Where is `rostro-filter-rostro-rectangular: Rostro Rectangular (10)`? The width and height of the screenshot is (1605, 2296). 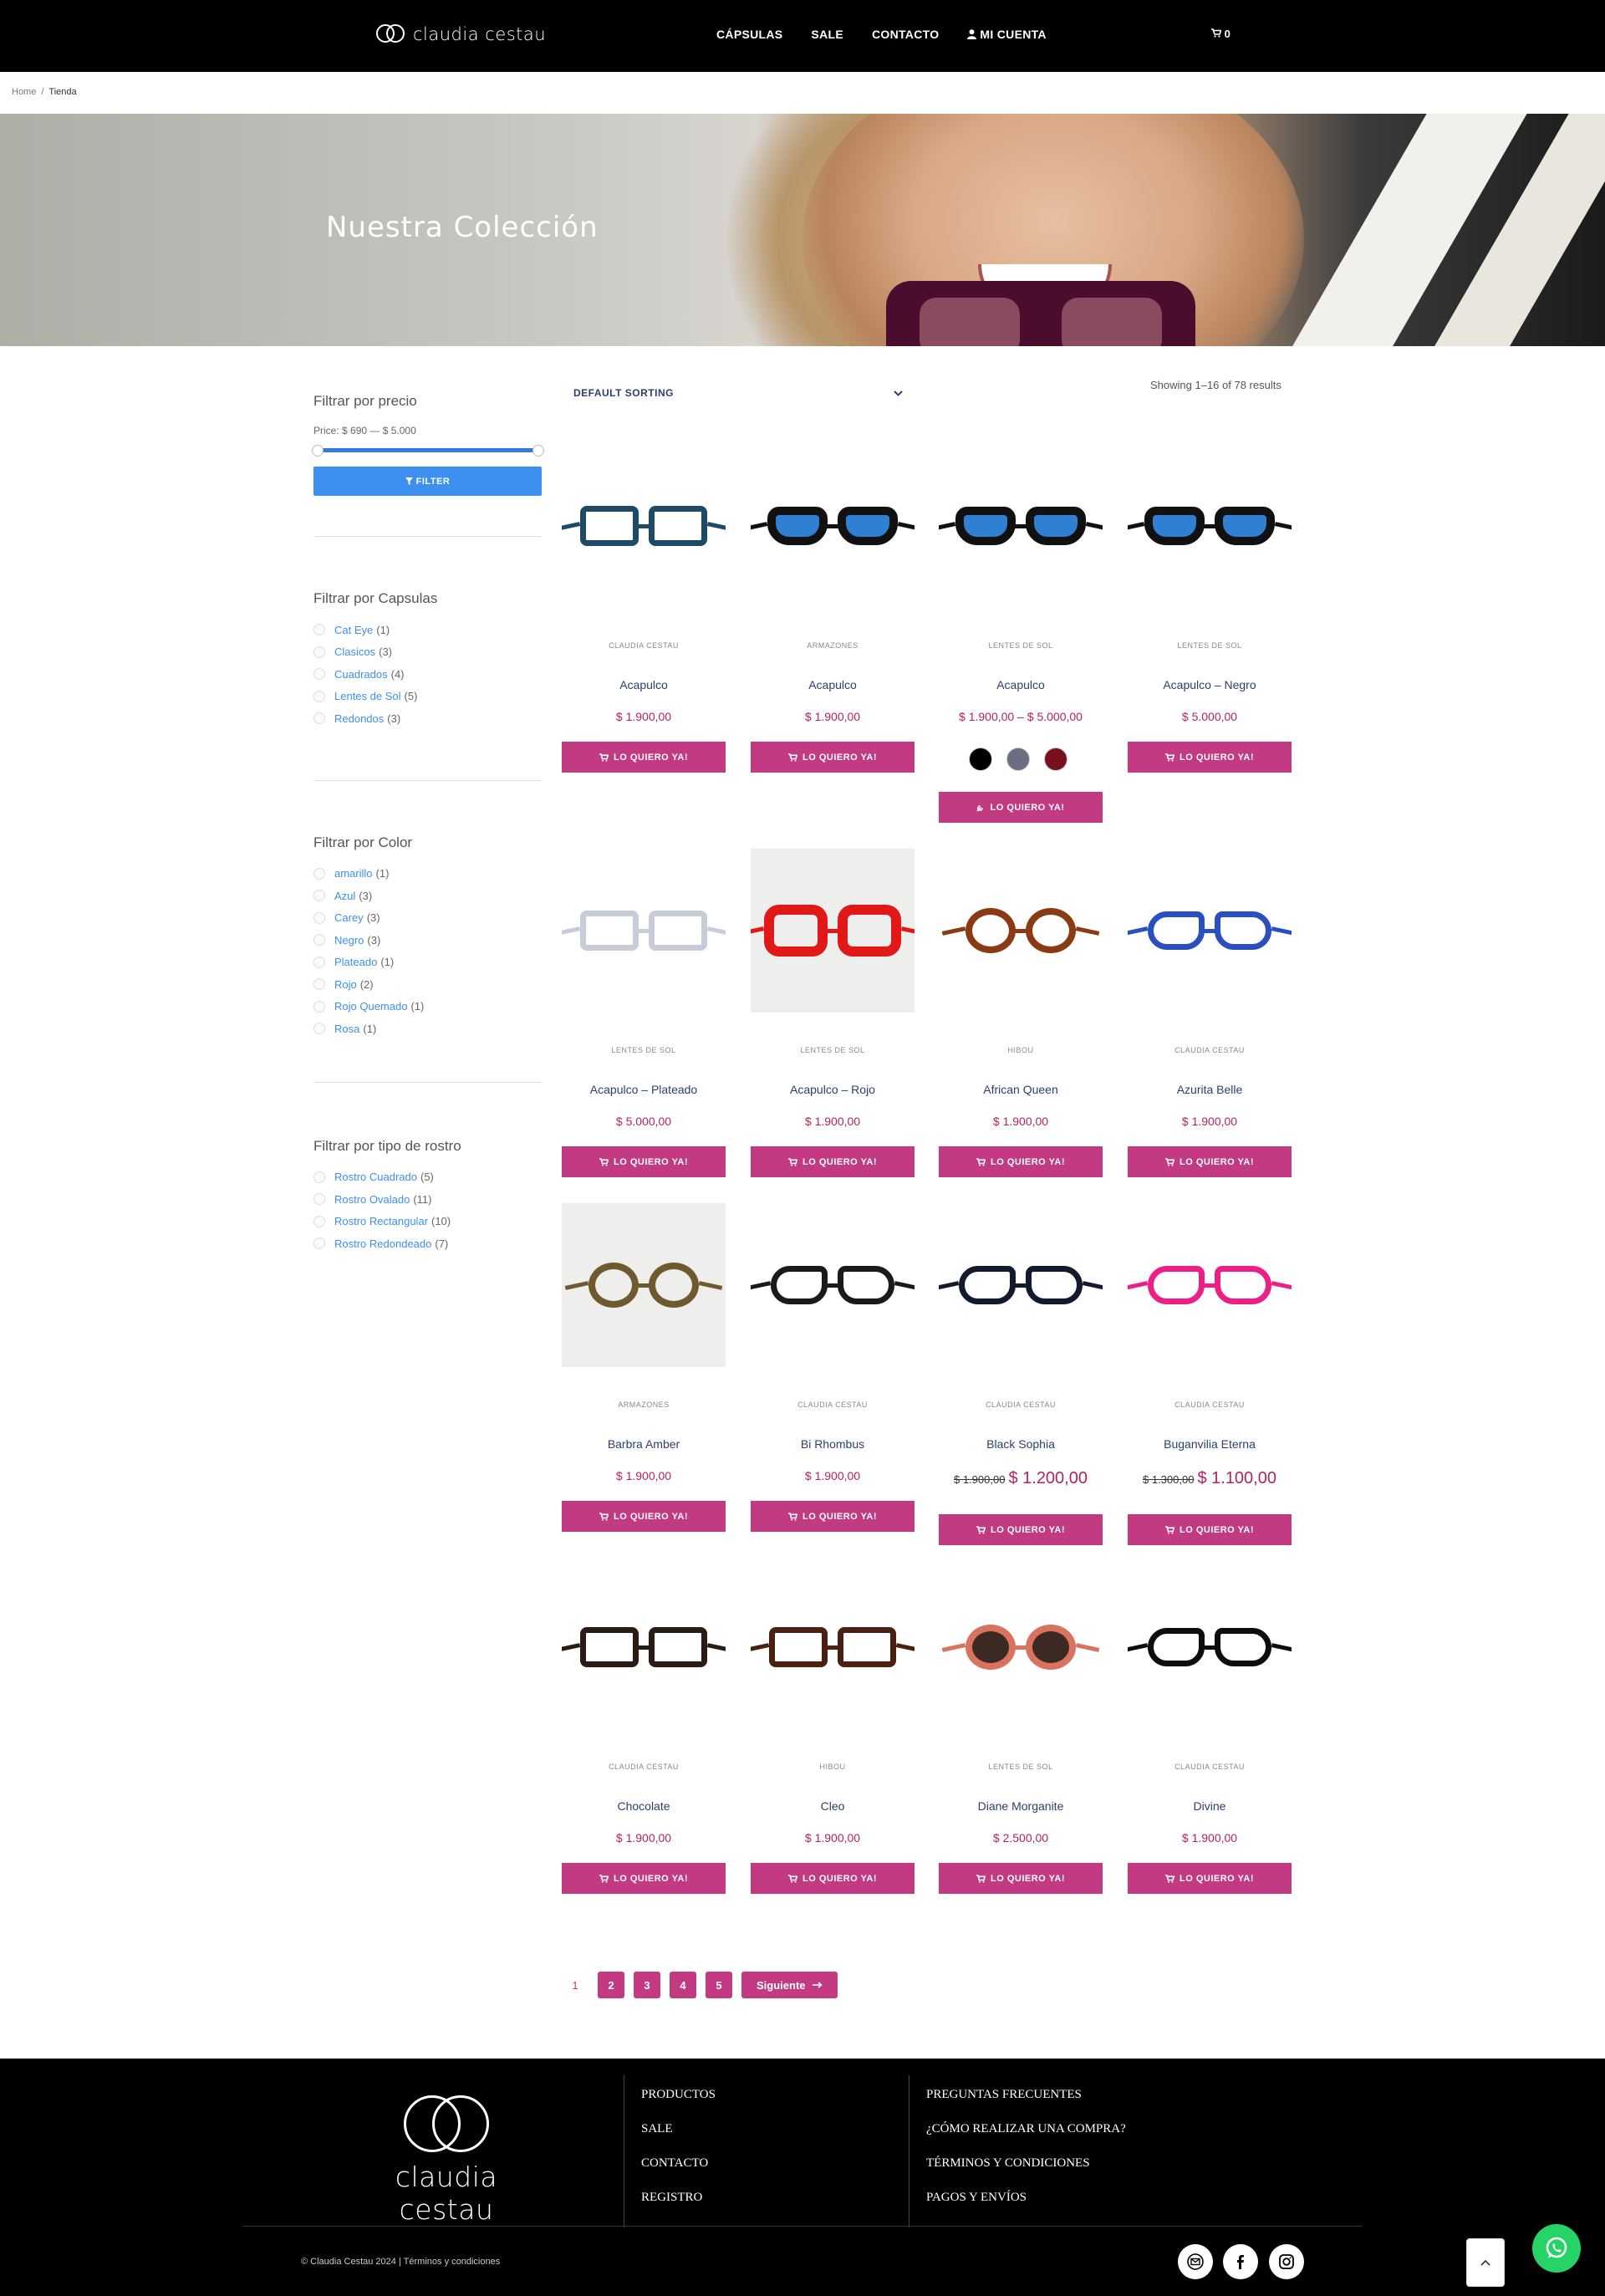
rostro-filter-rostro-rectangular: Rostro Rectangular (10) is located at coordinates (427, 1222).